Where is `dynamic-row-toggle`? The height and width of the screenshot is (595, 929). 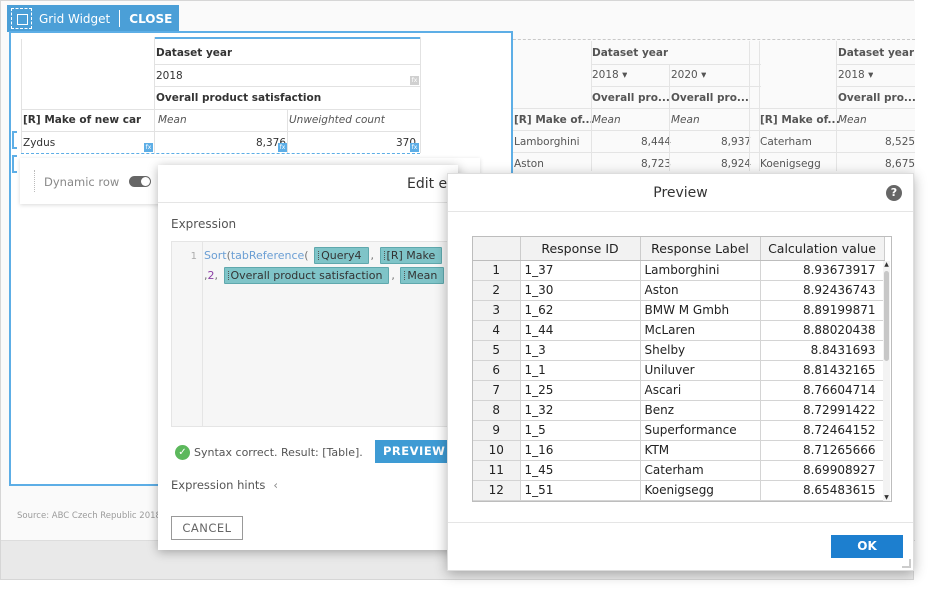
dynamic-row-toggle is located at coordinates (140, 181).